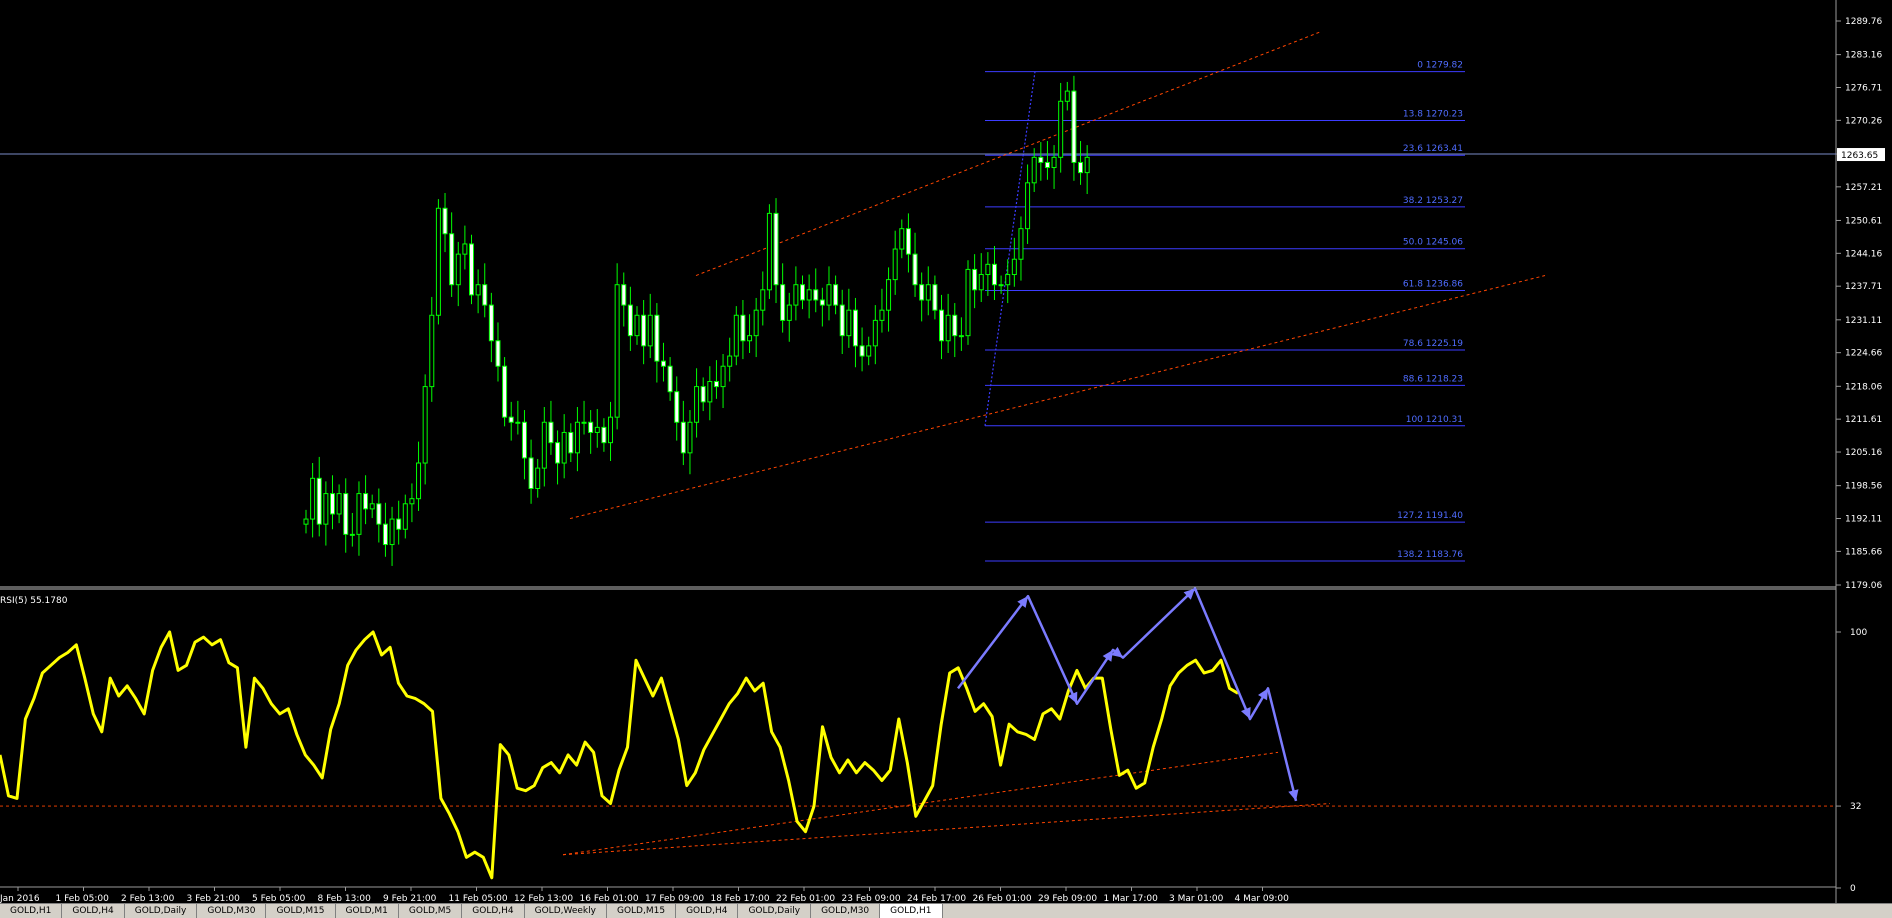  Describe the element at coordinates (1863, 22) in the screenshot. I see `price-tick-label: 1289.76` at that location.